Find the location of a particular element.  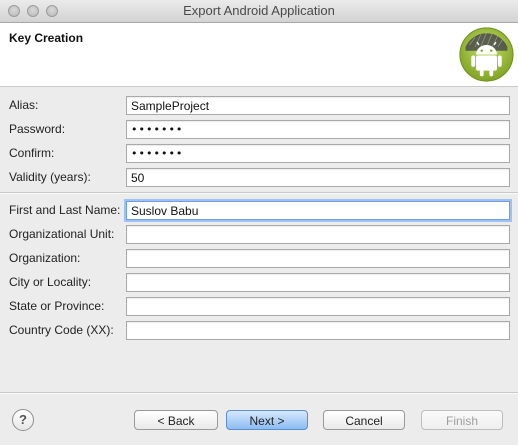

validity-input is located at coordinates (318, 177).